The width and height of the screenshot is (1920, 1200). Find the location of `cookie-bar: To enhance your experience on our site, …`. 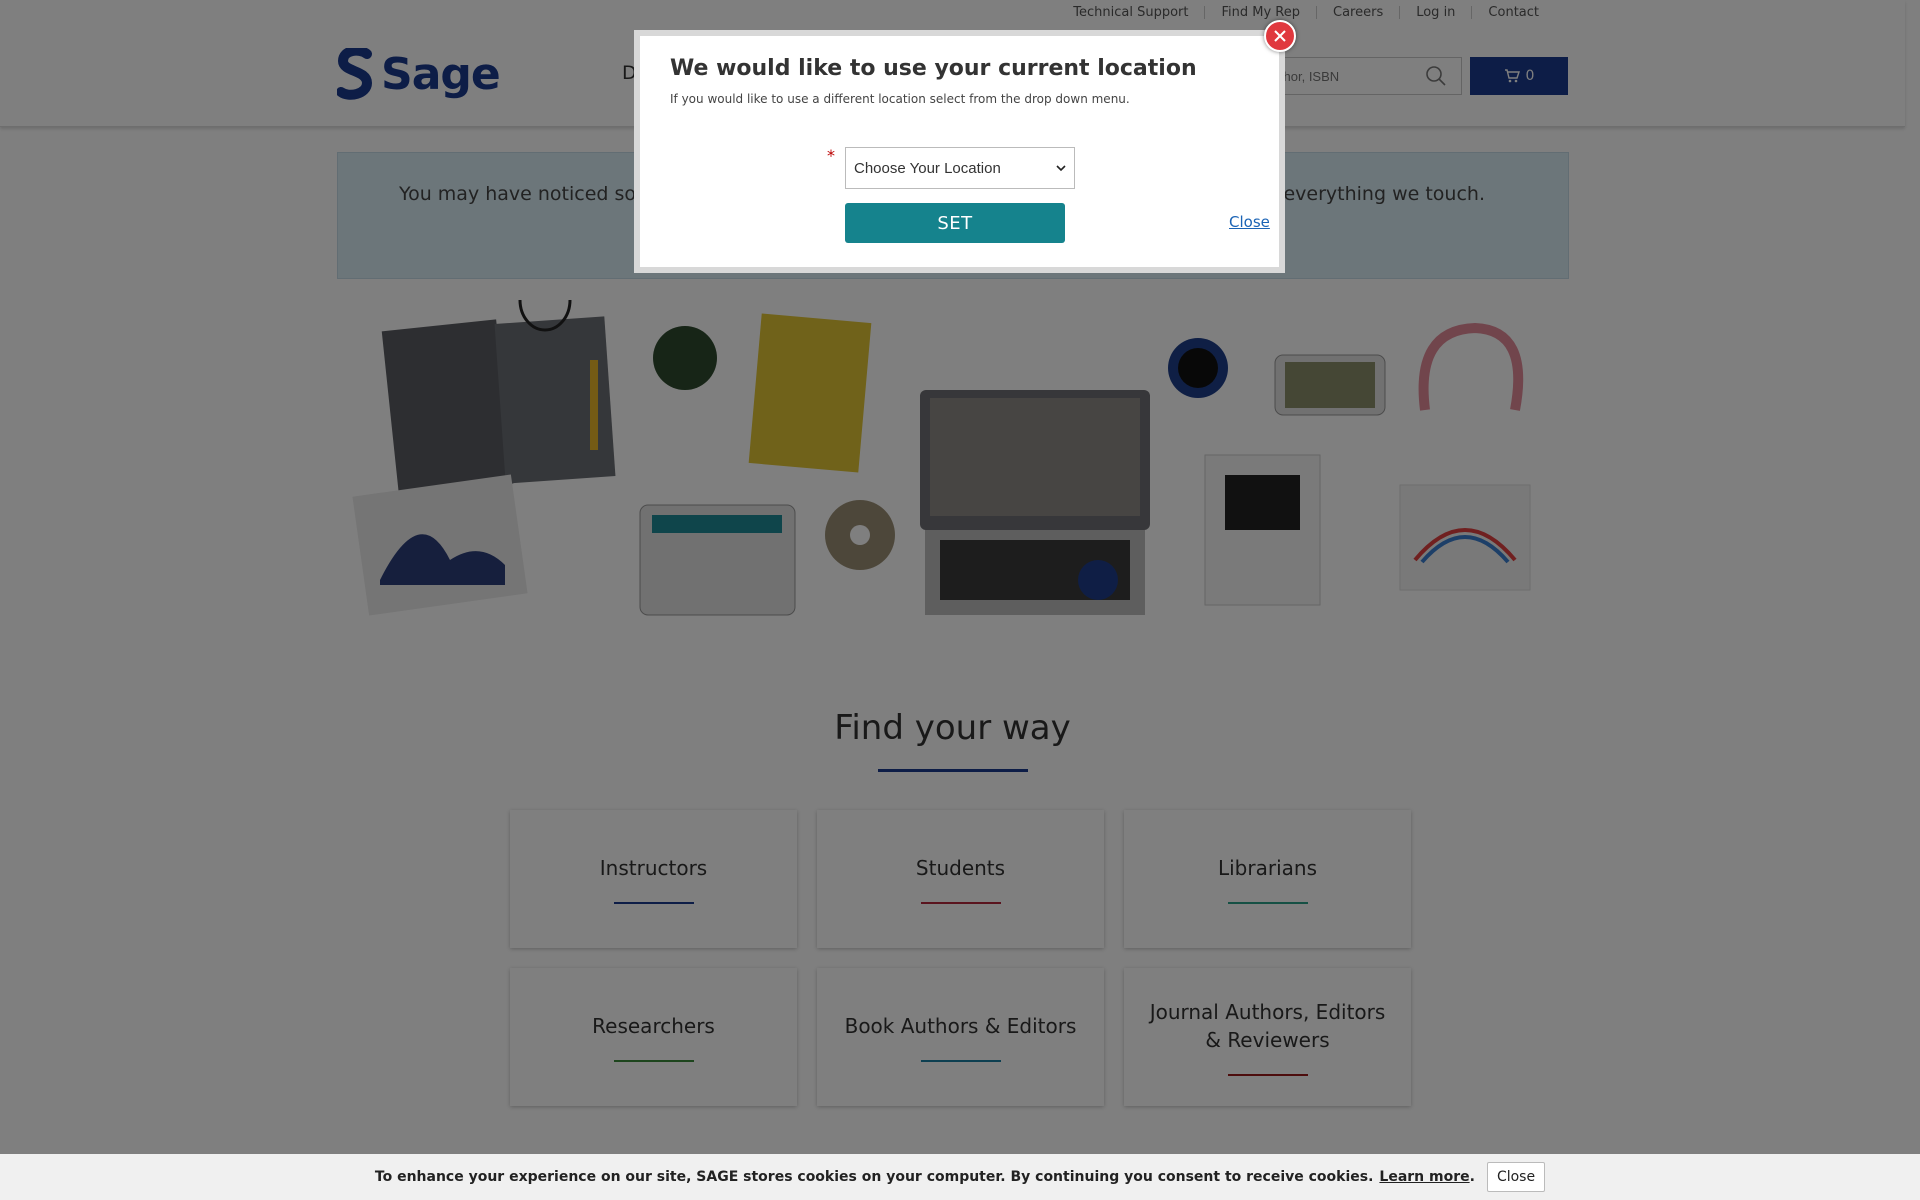

cookie-bar: To enhance your experience on our site, … is located at coordinates (960, 1177).